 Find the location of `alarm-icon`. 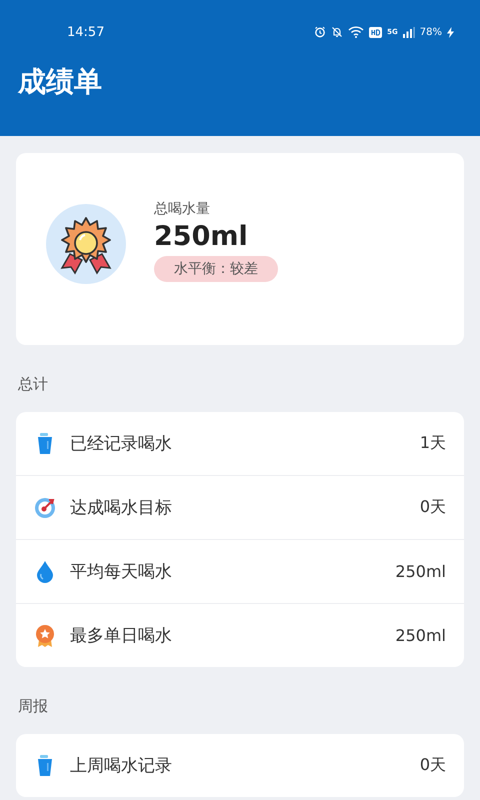

alarm-icon is located at coordinates (320, 32).